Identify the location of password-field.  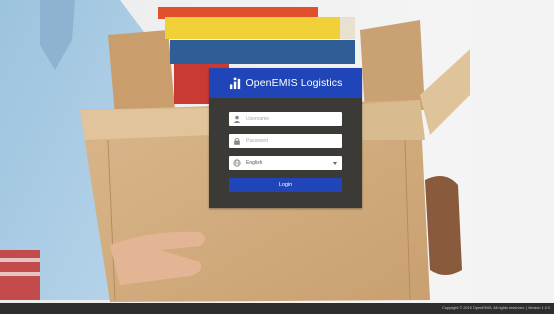
(285, 141).